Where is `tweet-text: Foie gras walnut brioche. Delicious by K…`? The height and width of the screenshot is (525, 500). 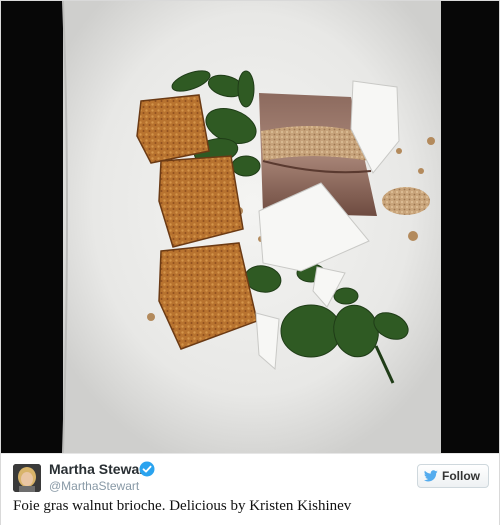
tweet-text: Foie gras walnut brioche. Delicious by K… is located at coordinates (182, 506).